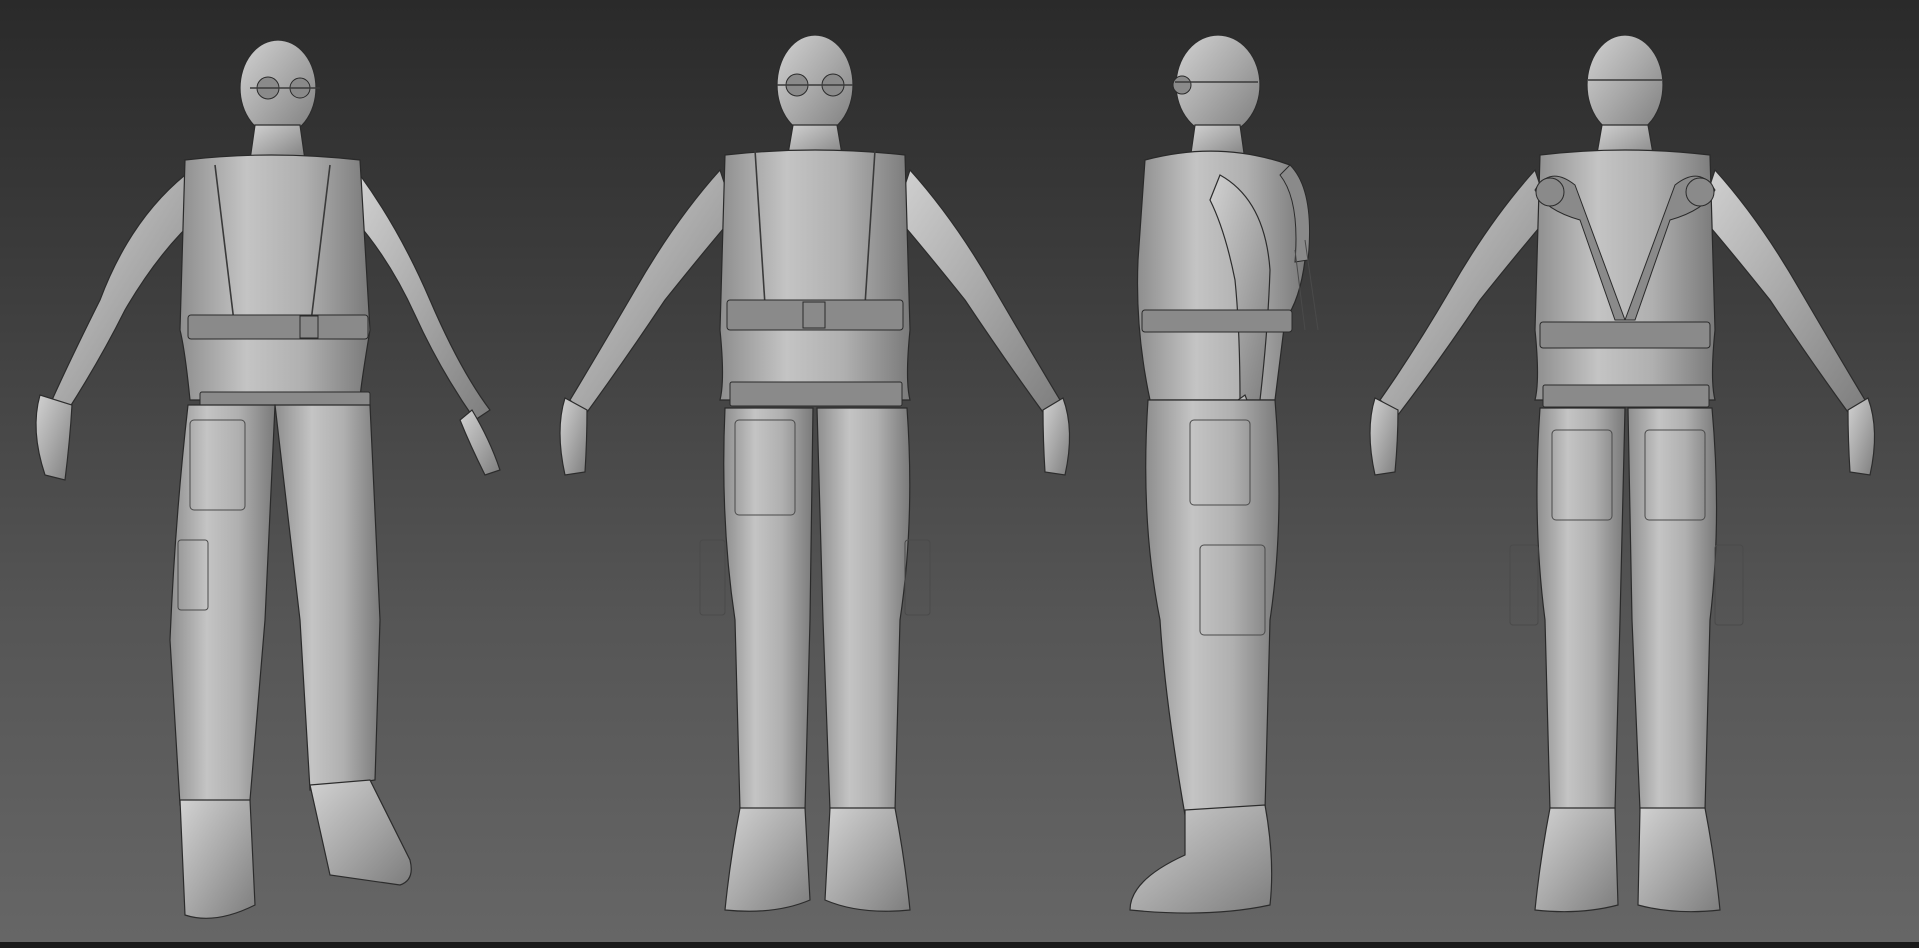  Describe the element at coordinates (1224, 474) in the screenshot. I see `character-model-side-view` at that location.